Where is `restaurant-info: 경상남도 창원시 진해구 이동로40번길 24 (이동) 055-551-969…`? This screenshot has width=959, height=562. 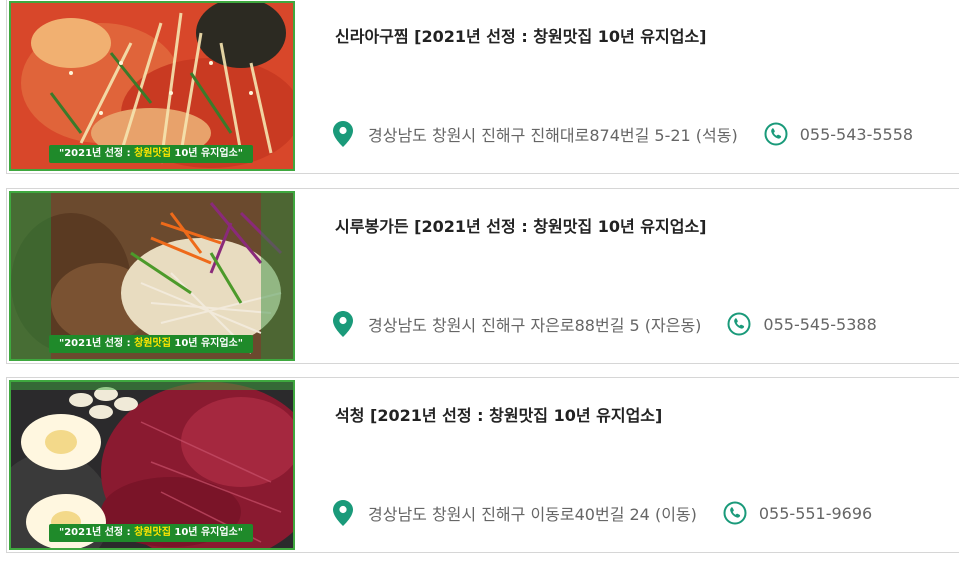 restaurant-info: 경상남도 창원시 진해구 이동로40번길 24 (이동) 055-551-969… is located at coordinates (602, 513).